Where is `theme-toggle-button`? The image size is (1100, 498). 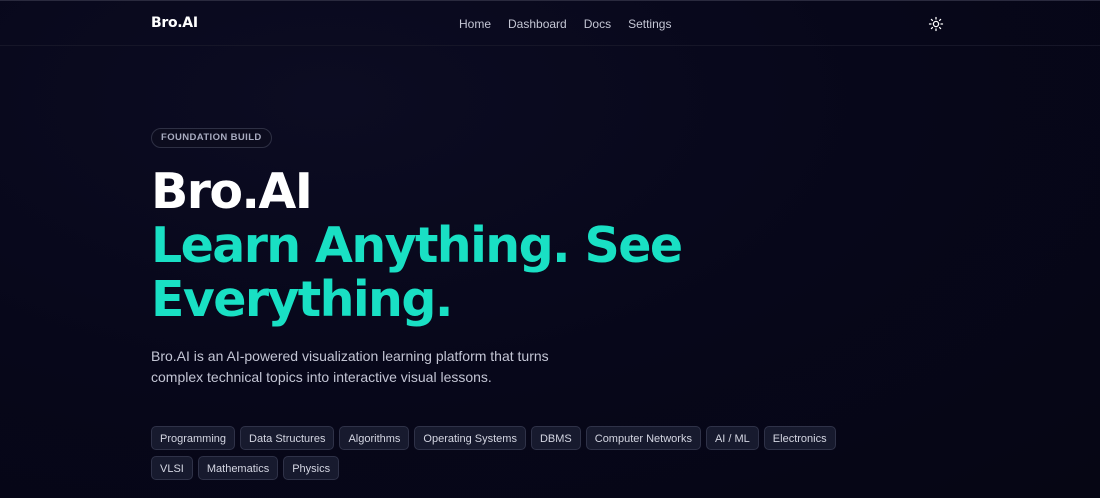
theme-toggle-button is located at coordinates (936, 24).